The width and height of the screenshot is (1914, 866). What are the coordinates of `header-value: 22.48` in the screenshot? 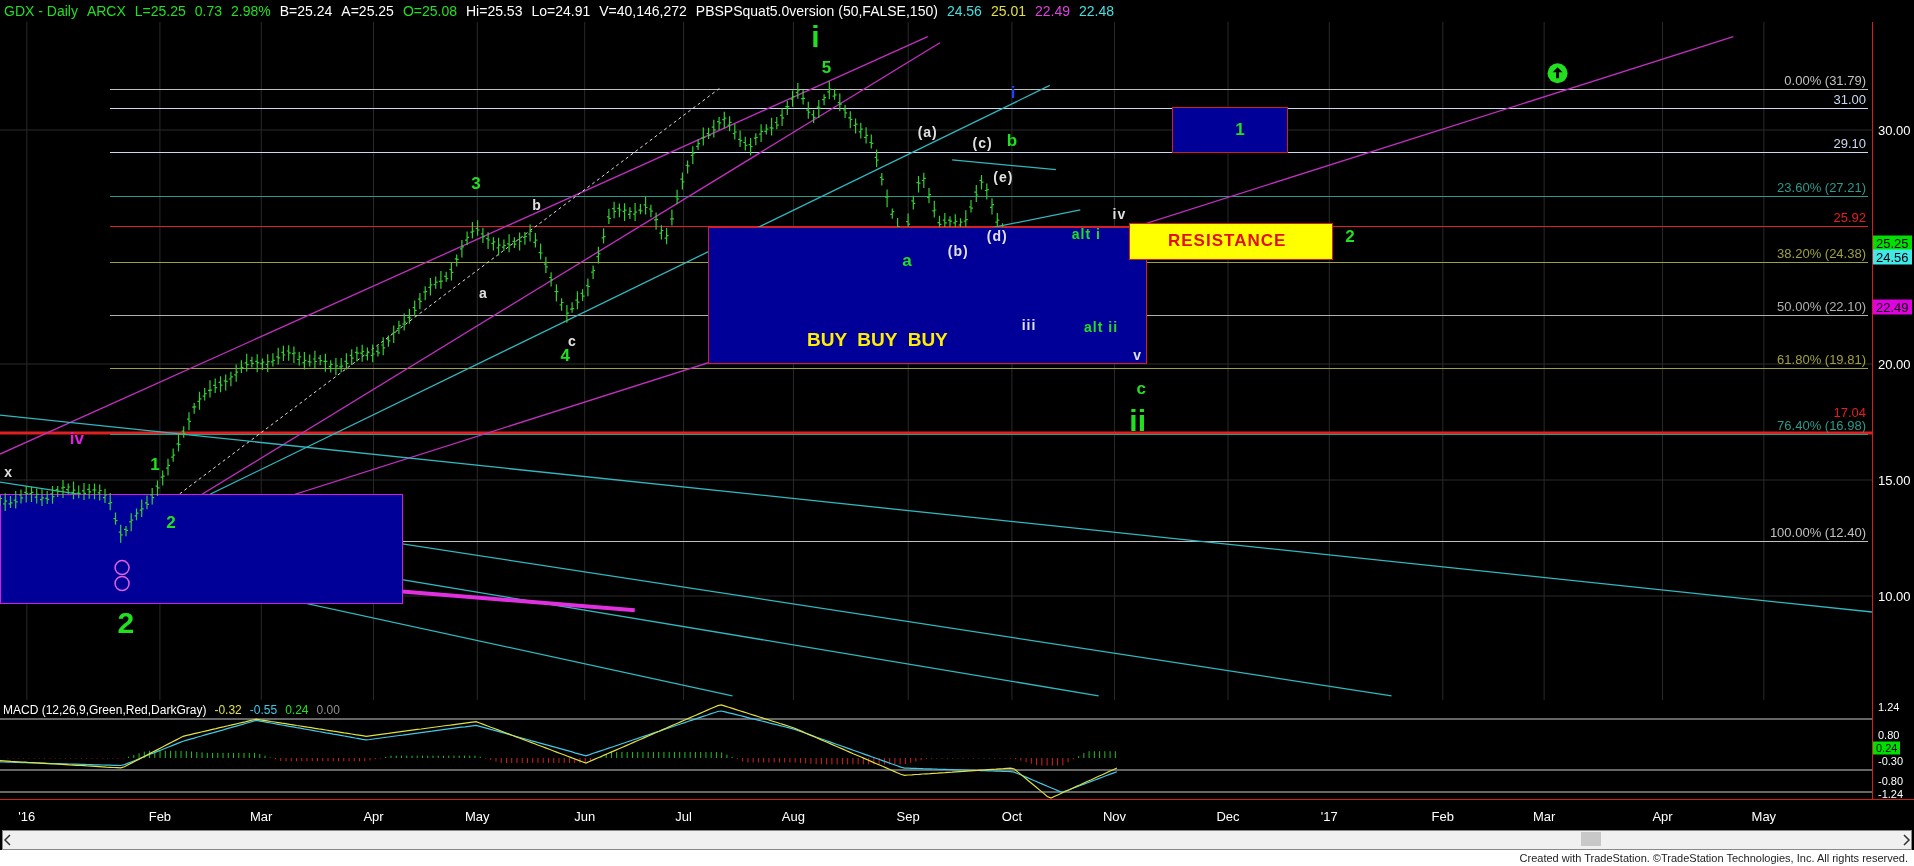 It's located at (1097, 11).